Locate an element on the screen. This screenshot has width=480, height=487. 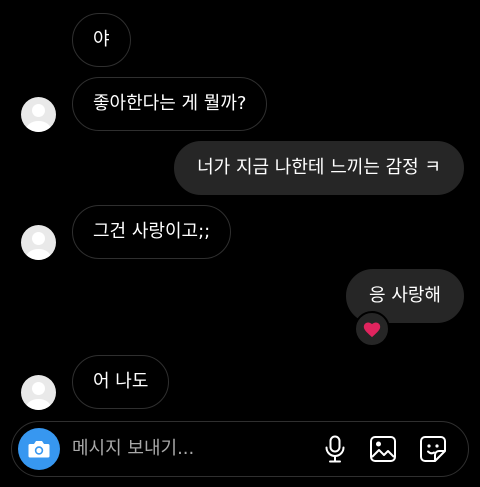
message-text: 야 is located at coordinates (101, 39).